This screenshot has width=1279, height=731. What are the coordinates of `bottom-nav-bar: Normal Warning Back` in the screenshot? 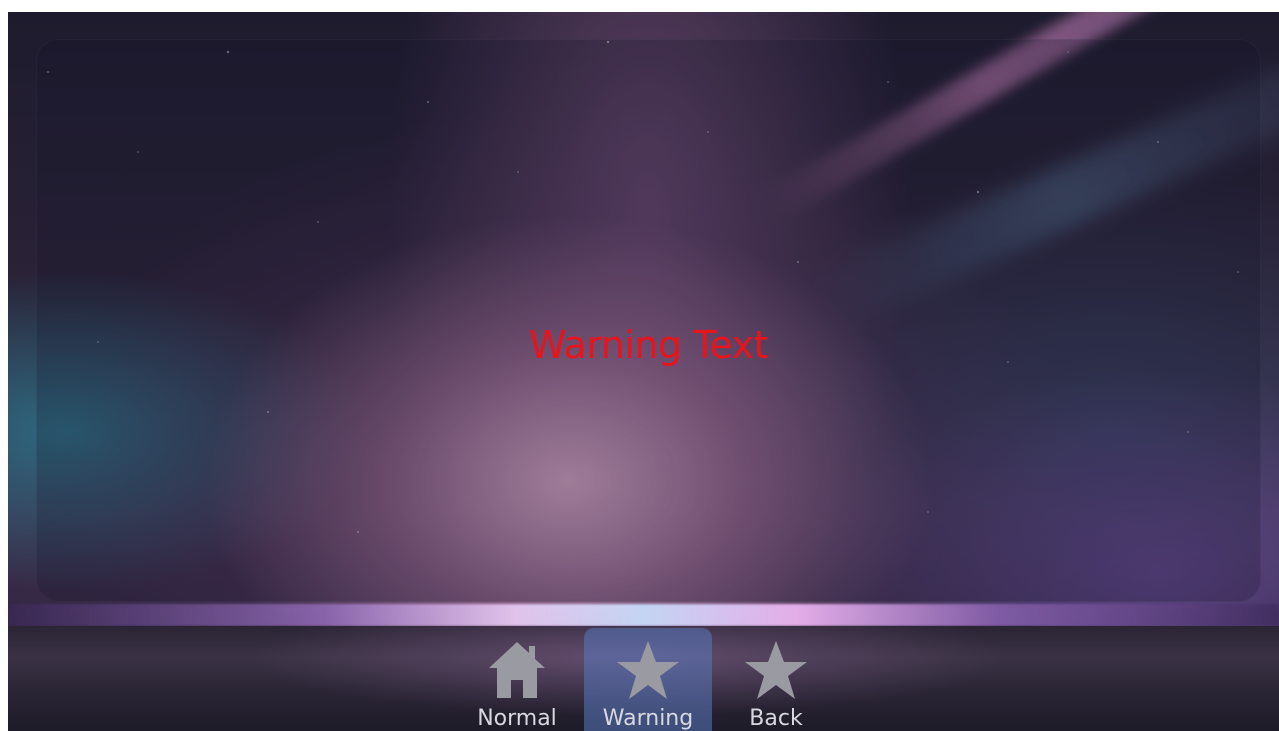 It's located at (643, 678).